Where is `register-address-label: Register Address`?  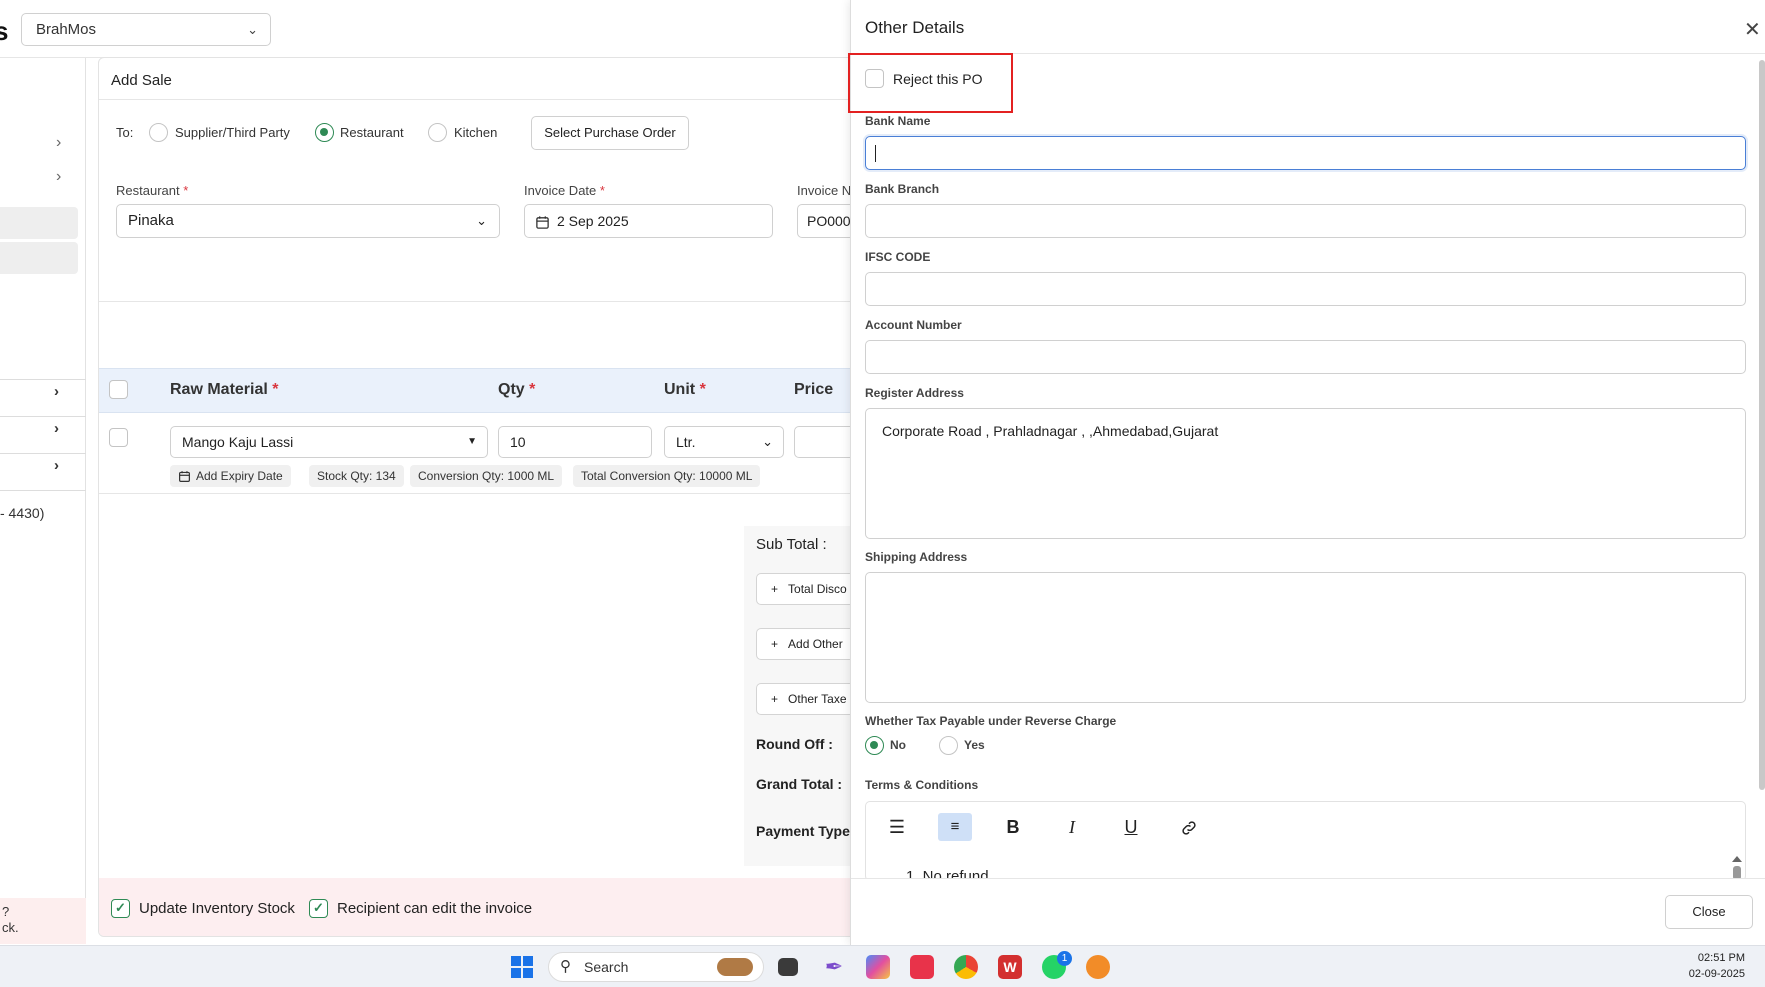 register-address-label: Register Address is located at coordinates (914, 393).